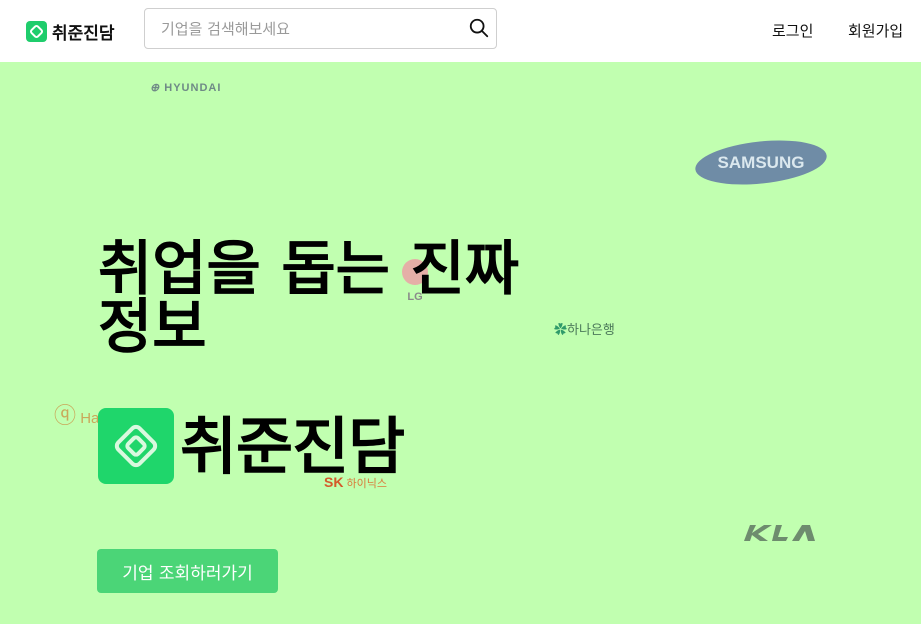 The height and width of the screenshot is (624, 921). Describe the element at coordinates (306, 28) in the screenshot. I see `search-input` at that location.